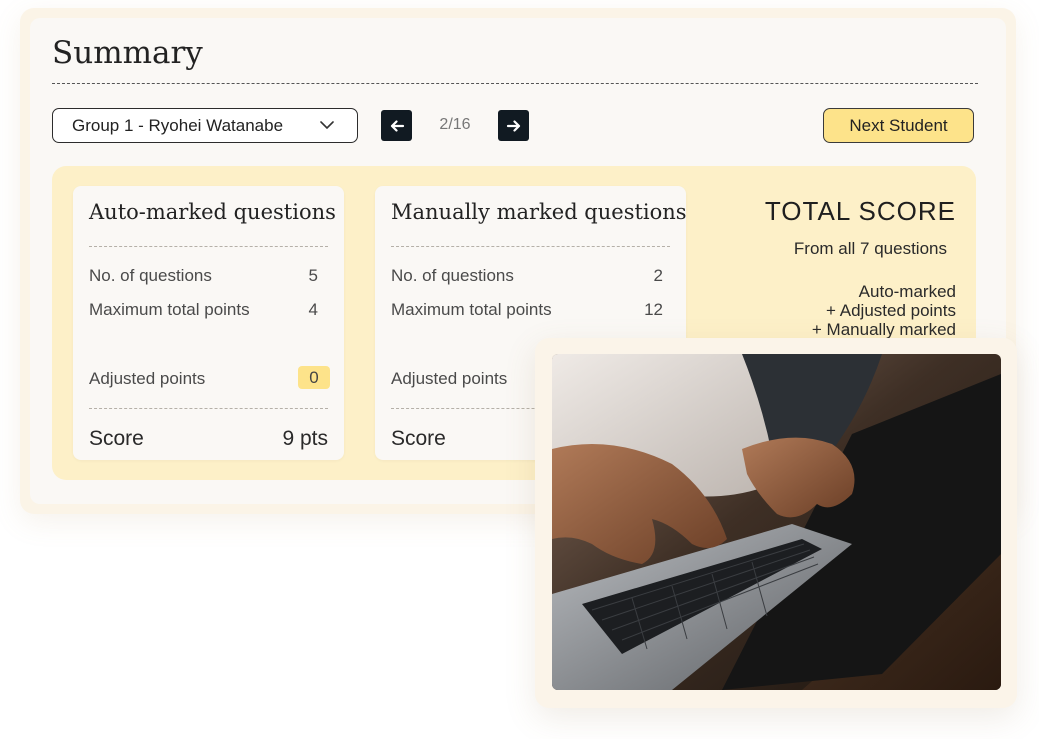 The image size is (1039, 739). What do you see at coordinates (539, 212) in the screenshot?
I see `manual-marked-title: Manually marked questions` at bounding box center [539, 212].